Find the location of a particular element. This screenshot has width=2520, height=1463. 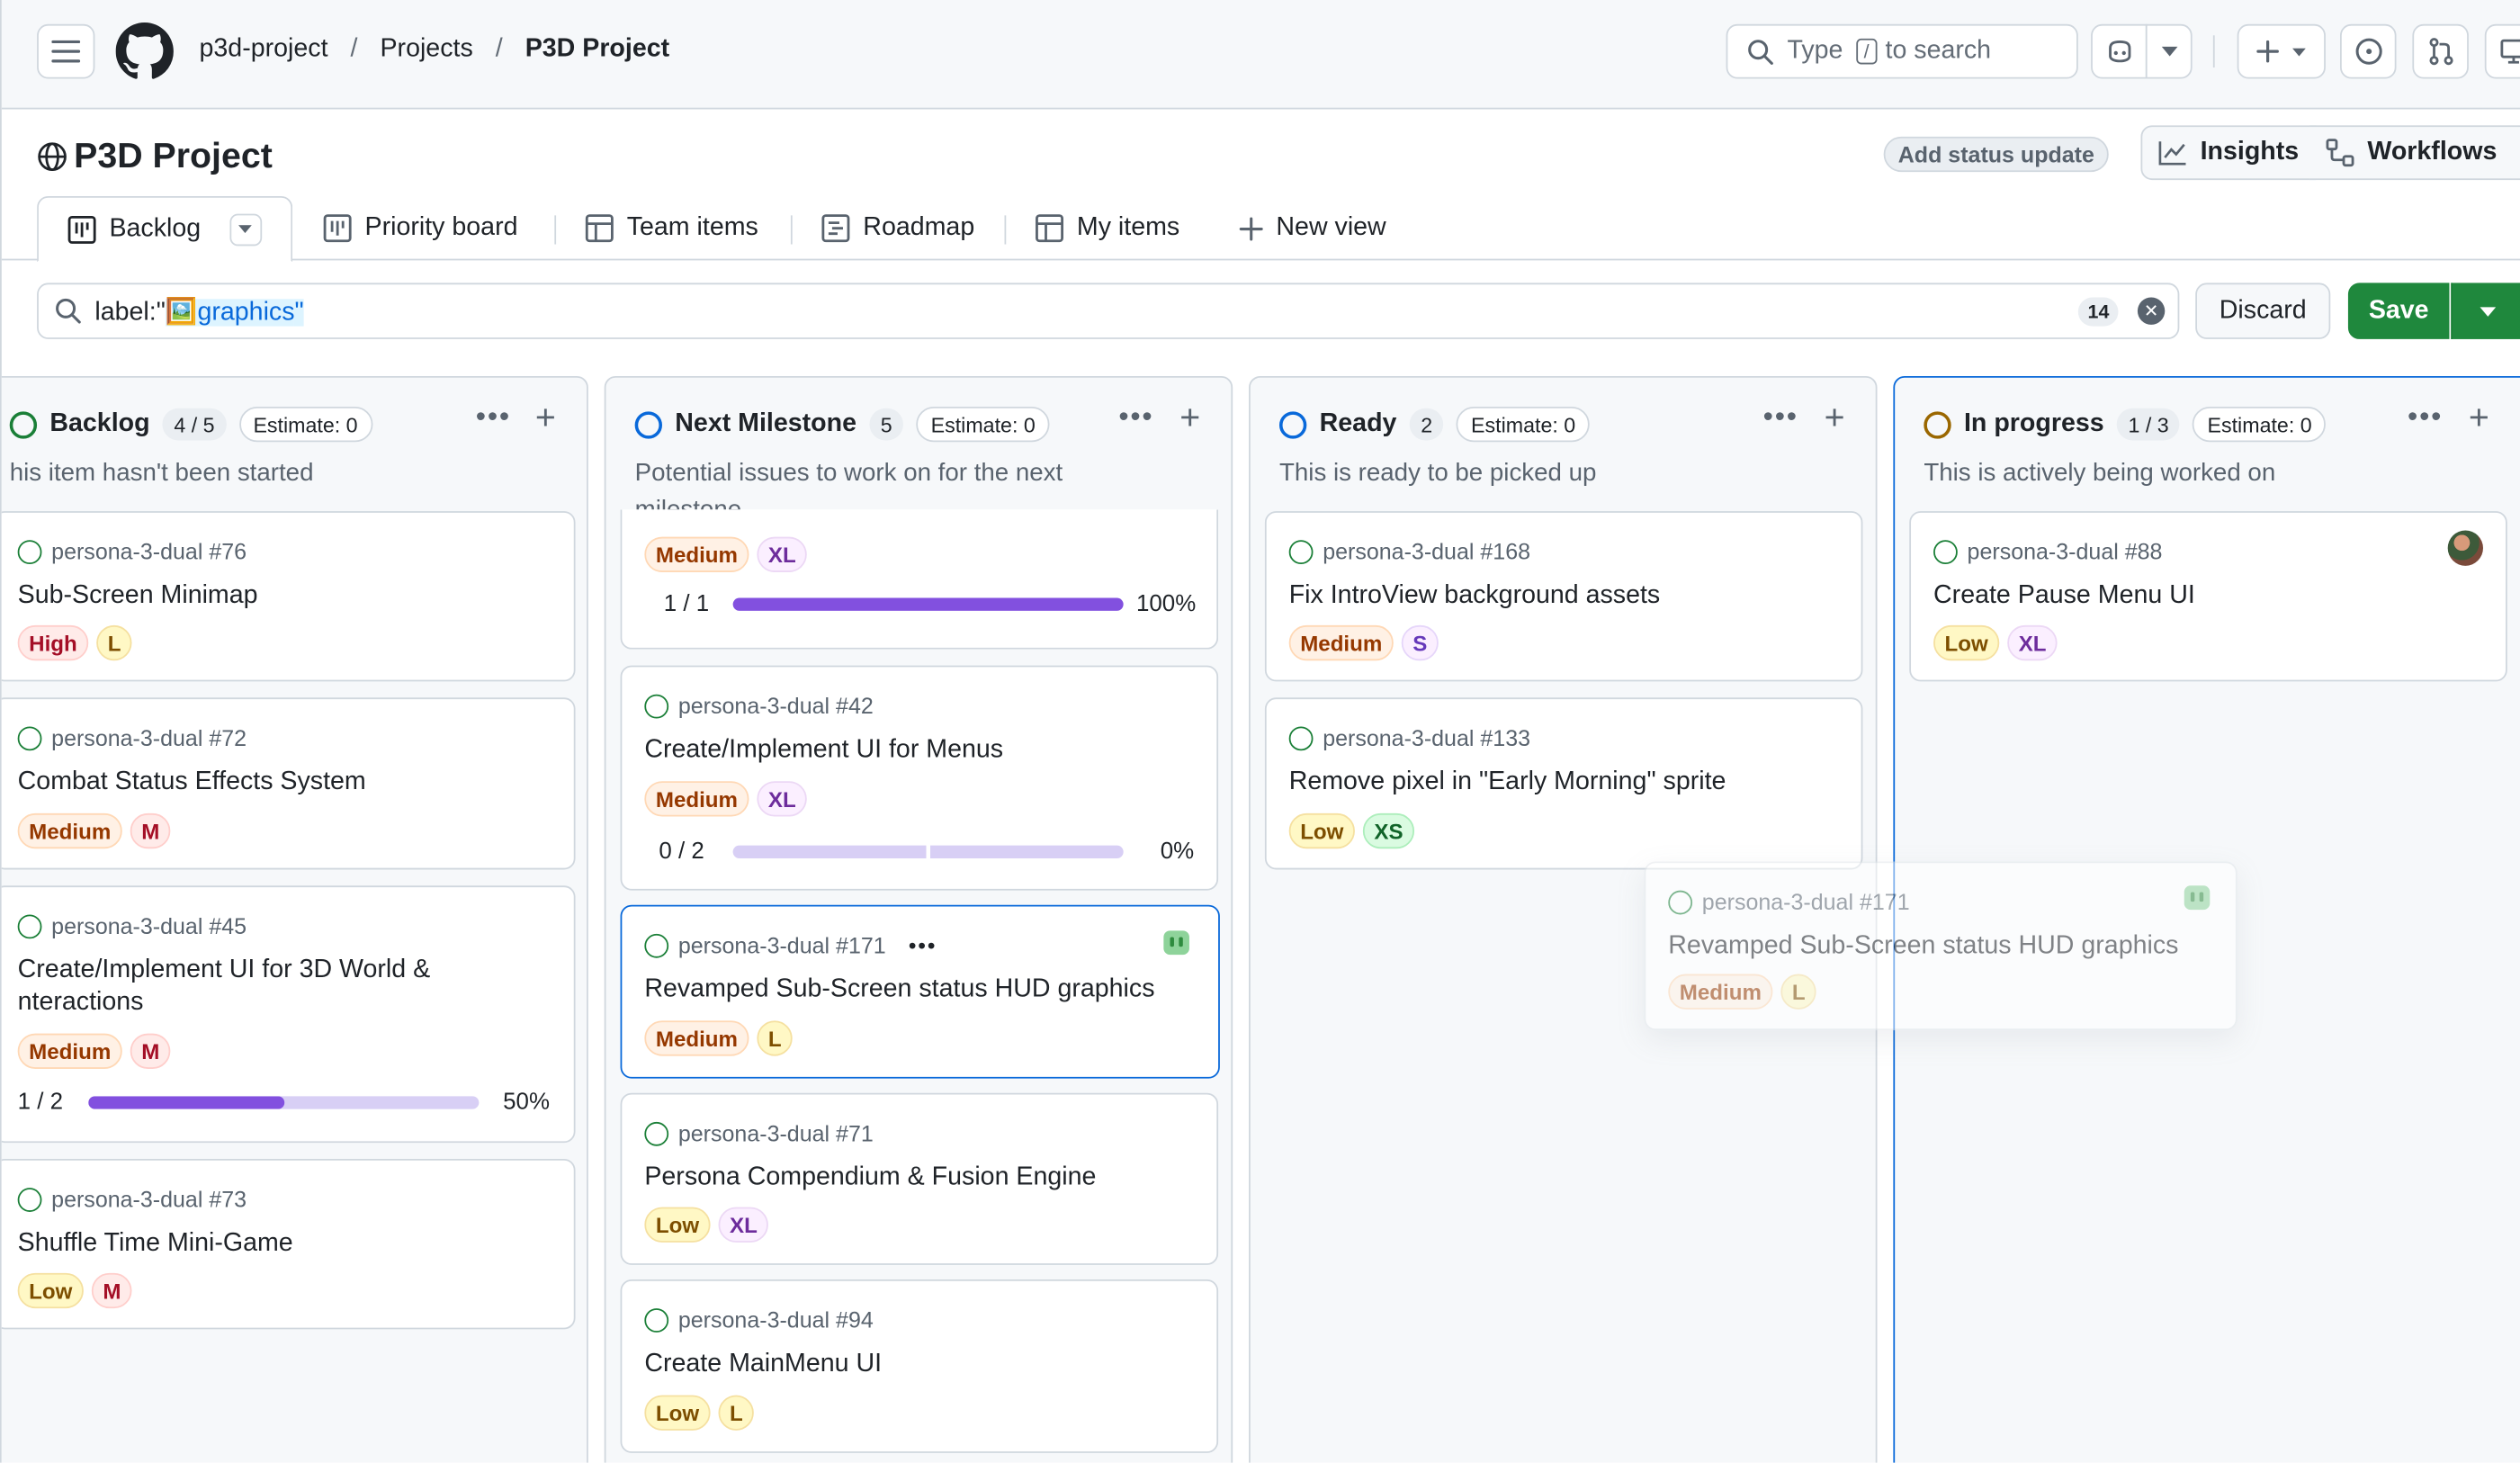

pull-requests-button is located at coordinates (2441, 51).